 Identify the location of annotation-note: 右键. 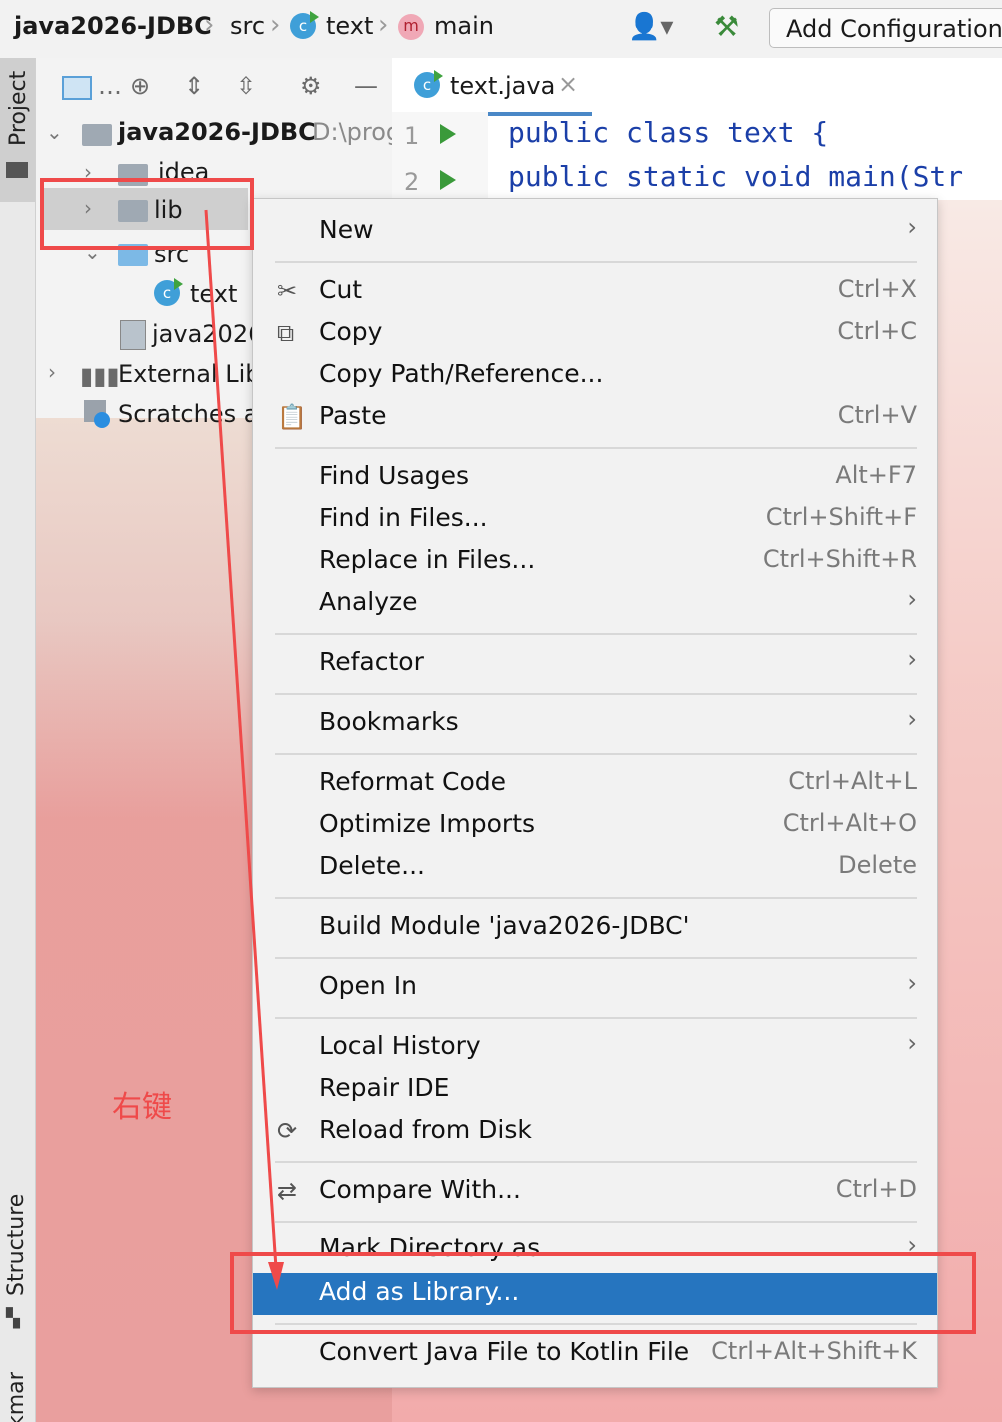
(142, 1107).